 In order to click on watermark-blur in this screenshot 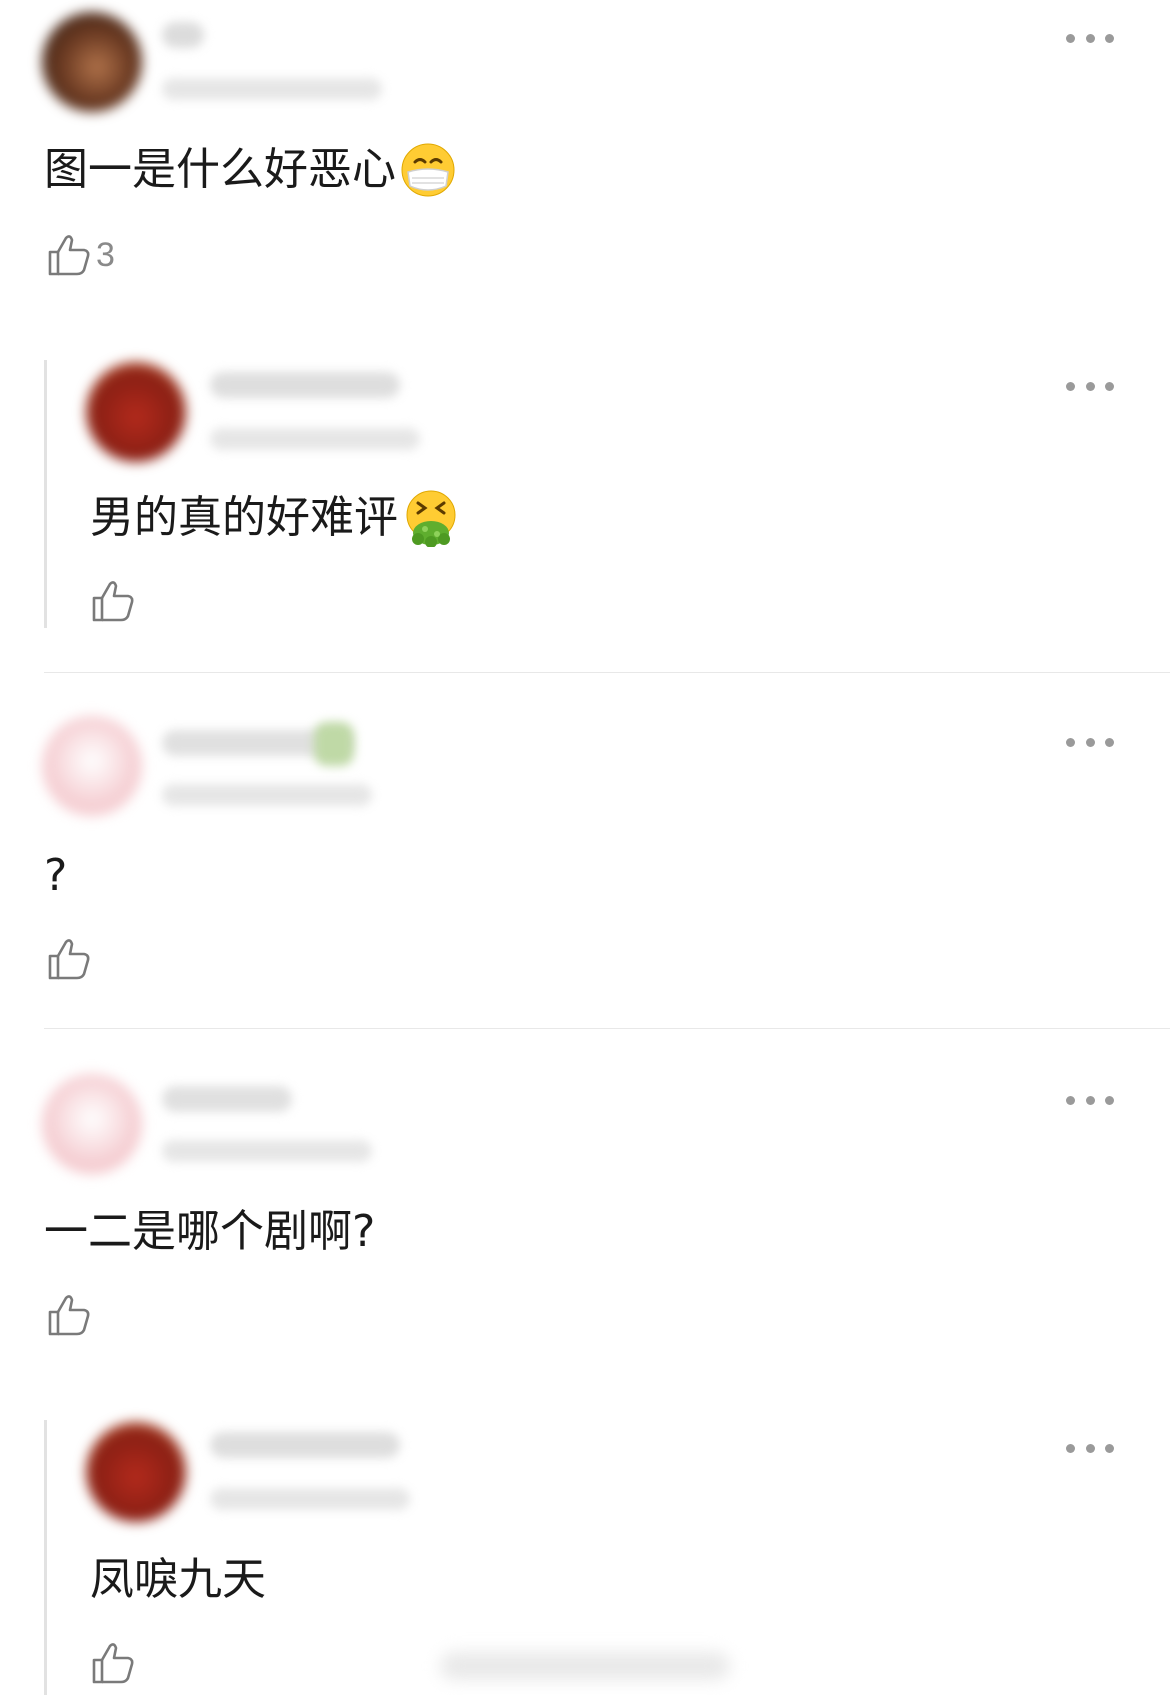, I will do `click(585, 1666)`.